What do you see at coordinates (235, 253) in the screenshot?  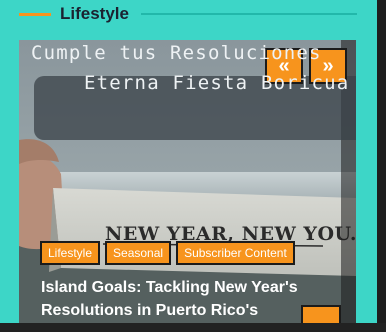 I see `tag-subscriber-content: Subscriber Content` at bounding box center [235, 253].